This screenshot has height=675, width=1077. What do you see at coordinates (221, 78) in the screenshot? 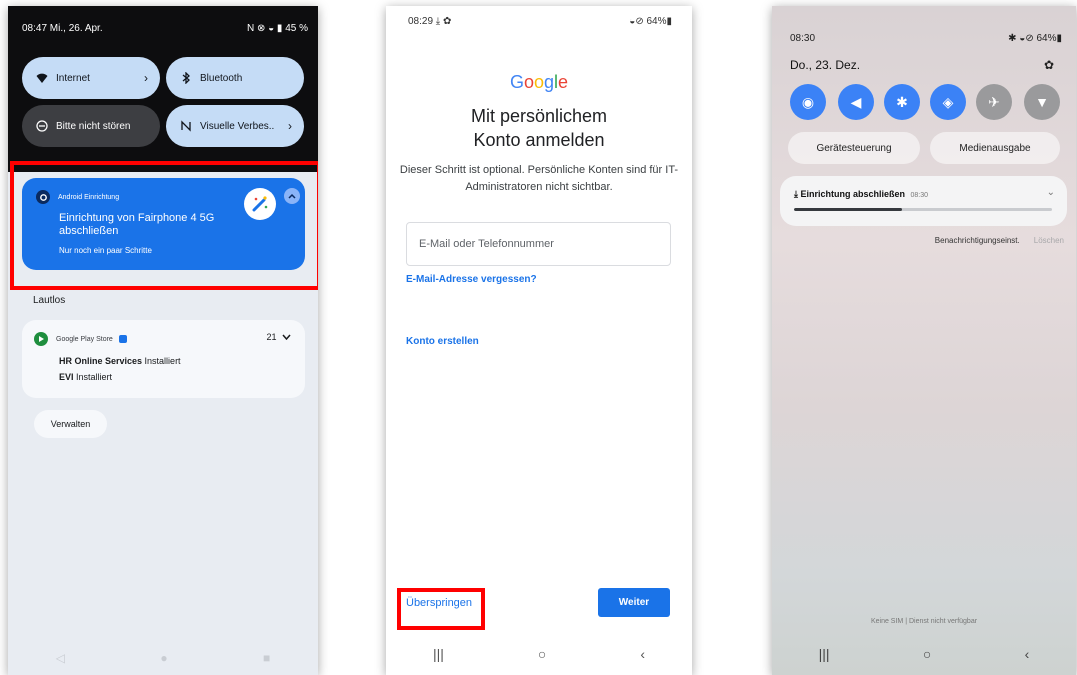
I see `tile-bluetooth-label: Bluetooth` at bounding box center [221, 78].